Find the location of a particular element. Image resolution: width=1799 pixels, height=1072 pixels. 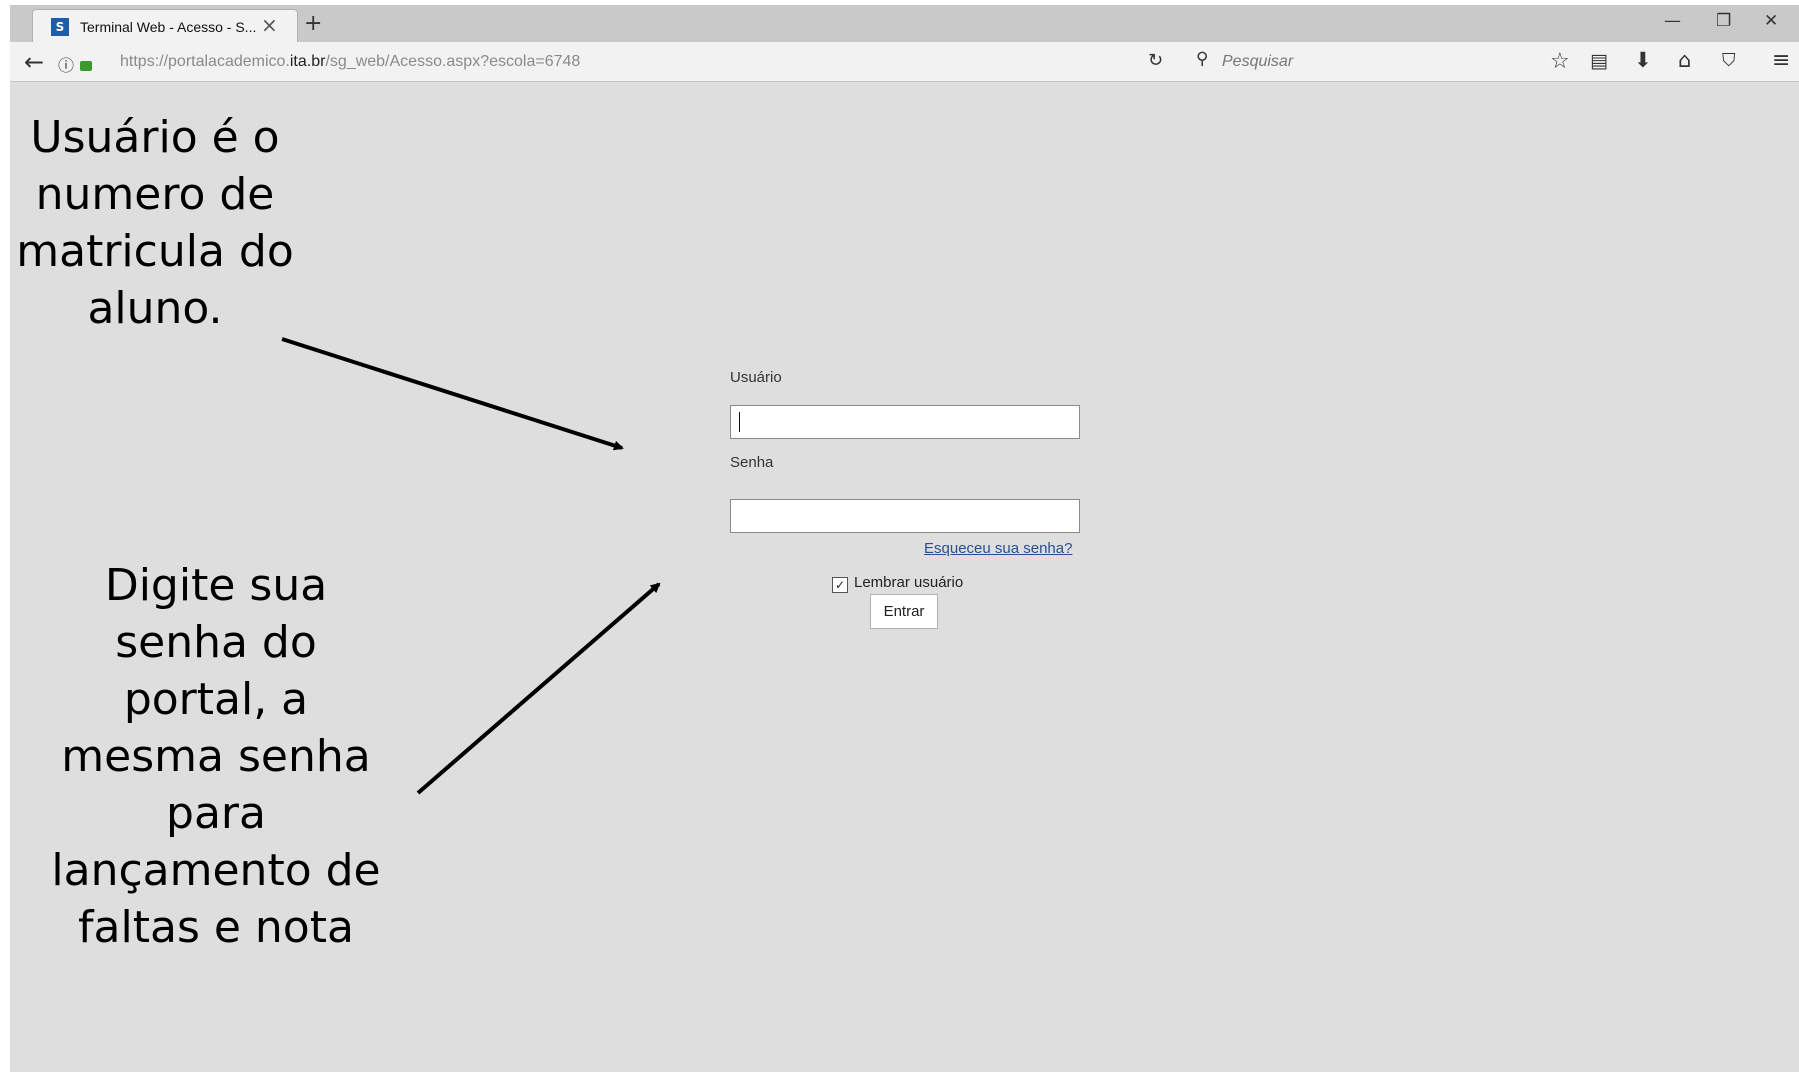

remember-user-label: Lembrar usuário is located at coordinates (909, 582).